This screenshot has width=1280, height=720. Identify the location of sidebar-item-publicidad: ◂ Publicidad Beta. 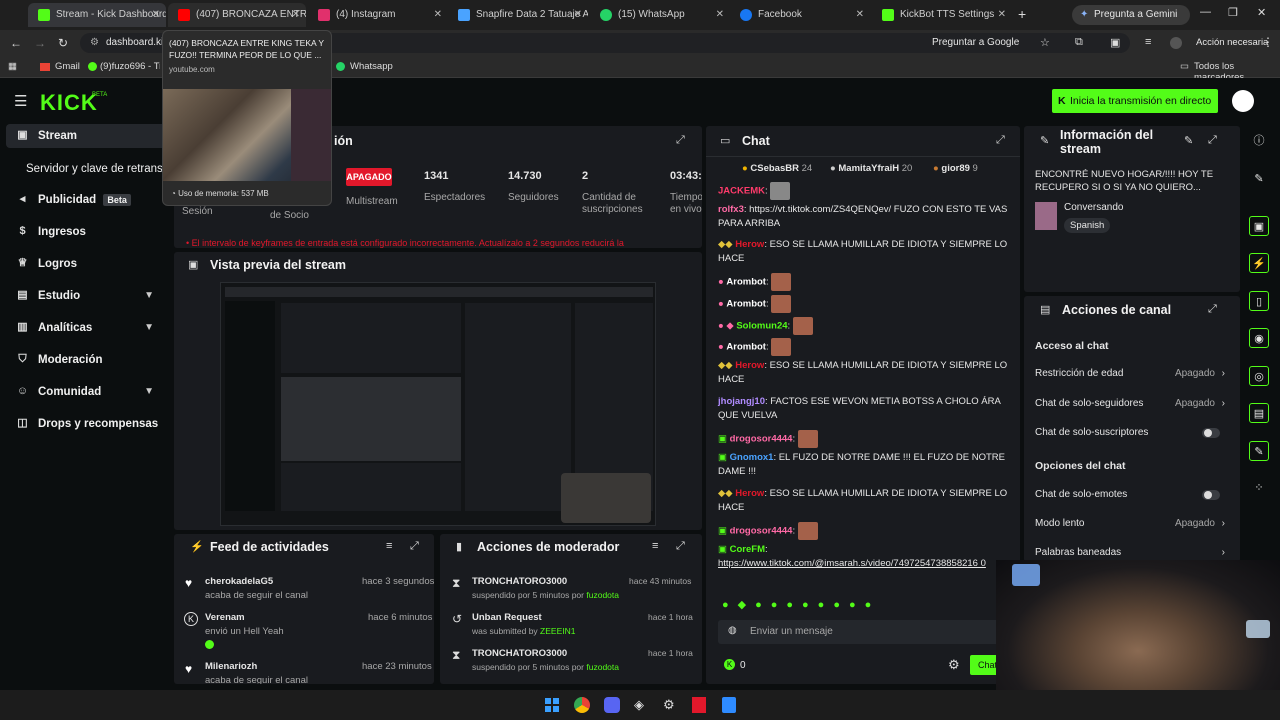
(91, 200).